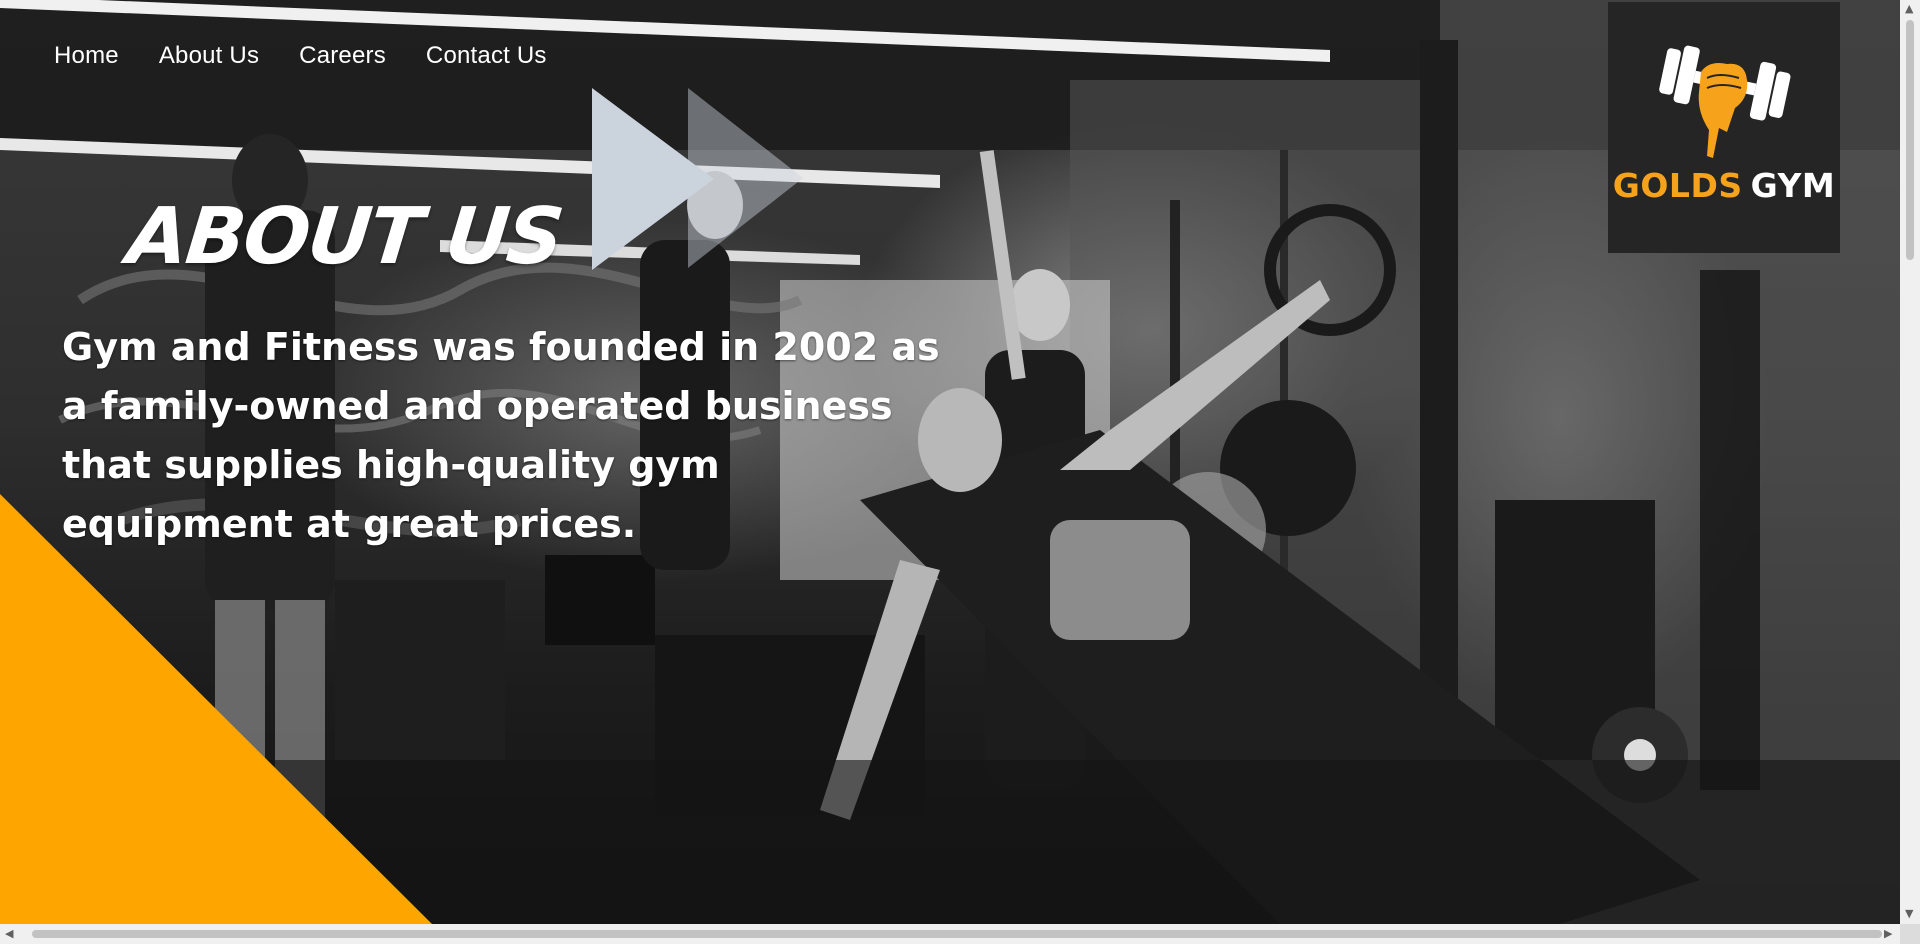  What do you see at coordinates (1677, 185) in the screenshot?
I see `logo-word-golds: GOLDS` at bounding box center [1677, 185].